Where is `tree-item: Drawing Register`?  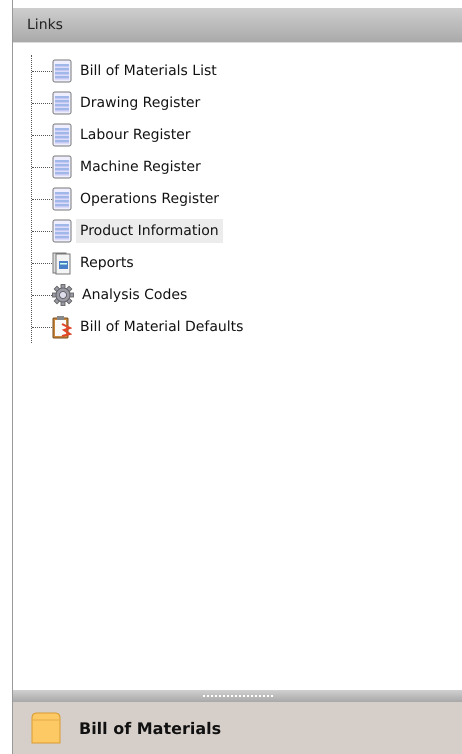
tree-item: Drawing Register is located at coordinates (140, 103).